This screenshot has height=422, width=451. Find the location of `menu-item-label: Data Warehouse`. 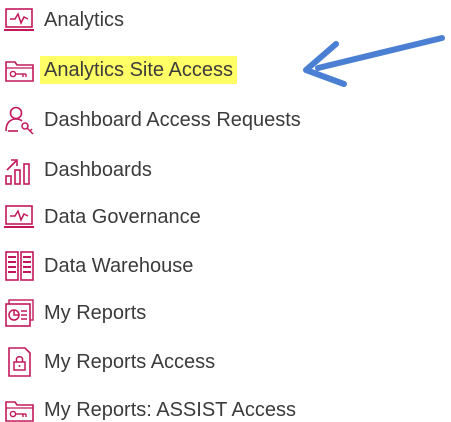

menu-item-label: Data Warehouse is located at coordinates (119, 266).